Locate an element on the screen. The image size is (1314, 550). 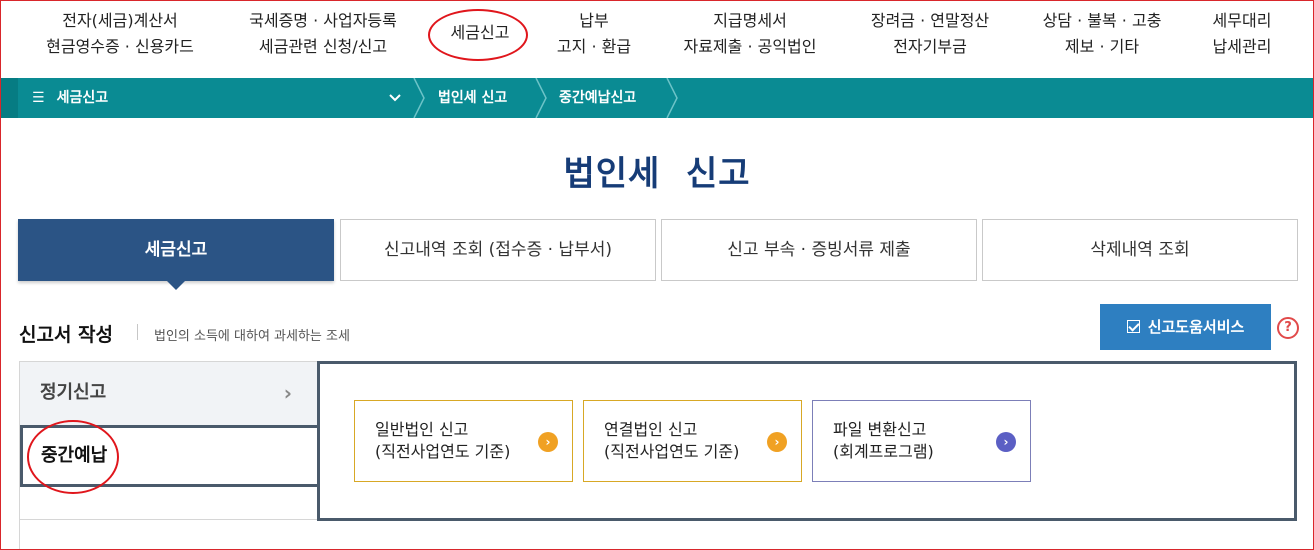
side-menu-label: 정기신고 is located at coordinates (73, 392).